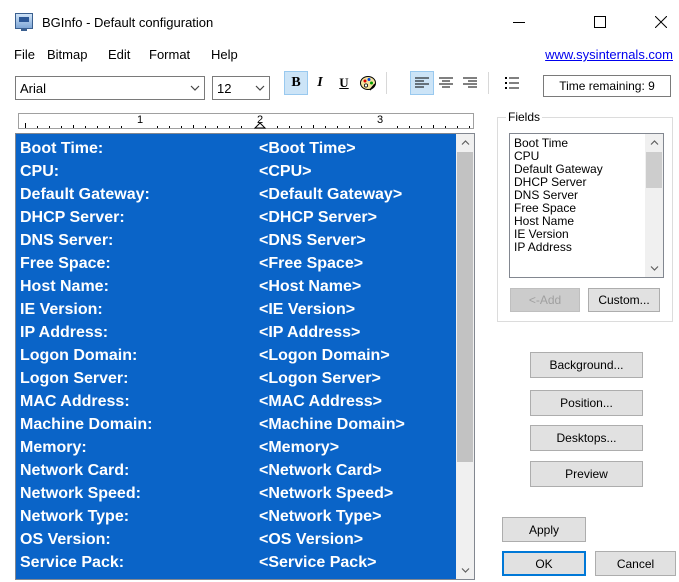 The width and height of the screenshot is (679, 582). I want to click on close-icon, so click(661, 22).